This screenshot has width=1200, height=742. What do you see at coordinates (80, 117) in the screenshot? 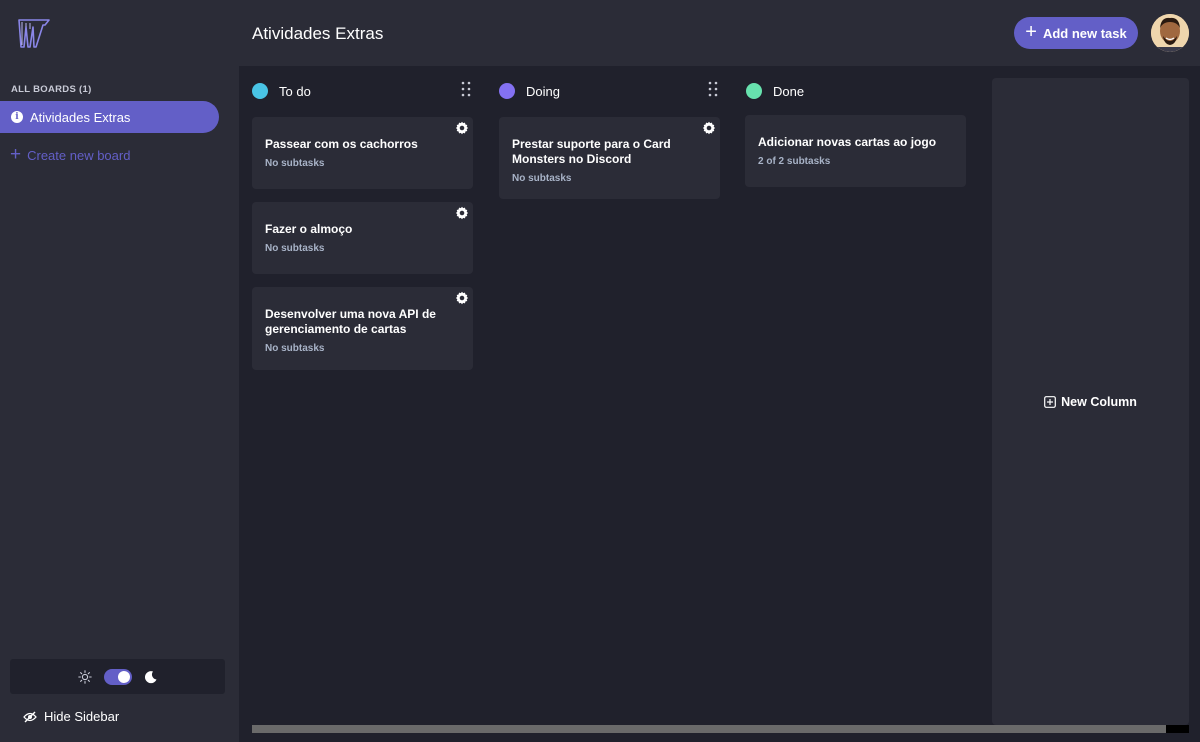
I see `sidebar-item-label: Atividades Extras` at bounding box center [80, 117].